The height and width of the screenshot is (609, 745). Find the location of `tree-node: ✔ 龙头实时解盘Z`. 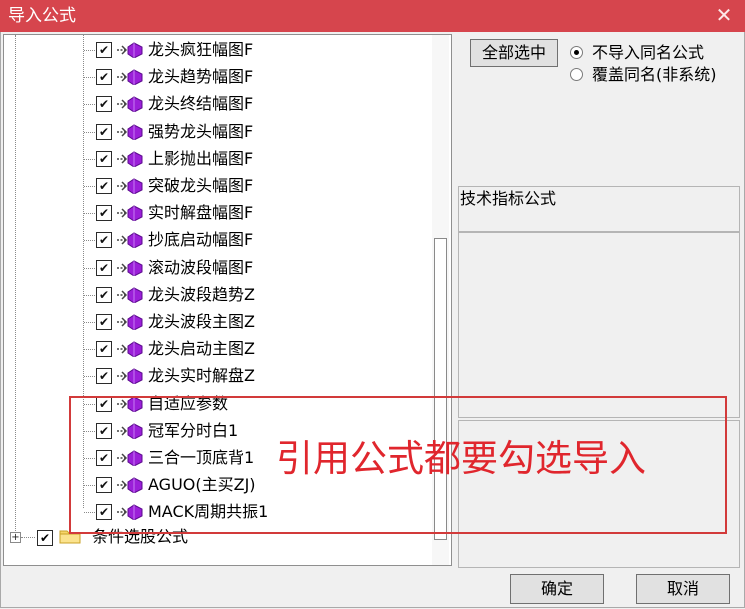

tree-node: ✔ 龙头实时解盘Z is located at coordinates (214, 376).